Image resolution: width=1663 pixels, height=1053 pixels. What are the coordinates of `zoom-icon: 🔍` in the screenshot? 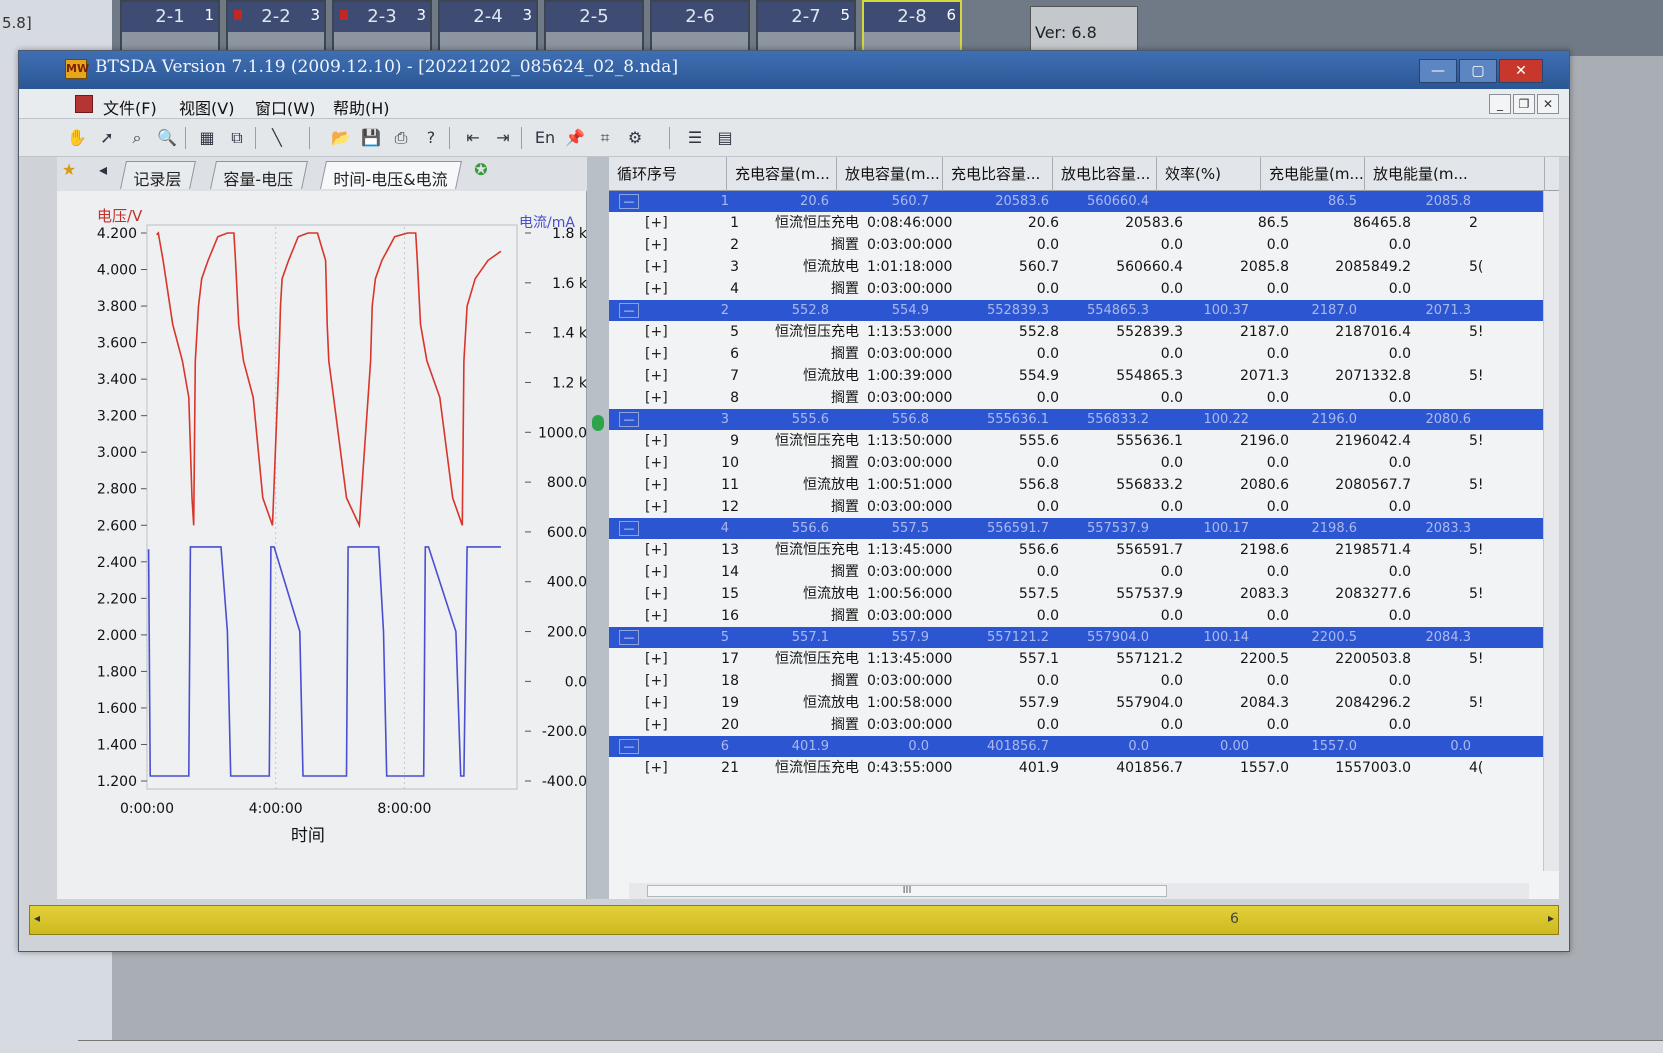 It's located at (167, 138).